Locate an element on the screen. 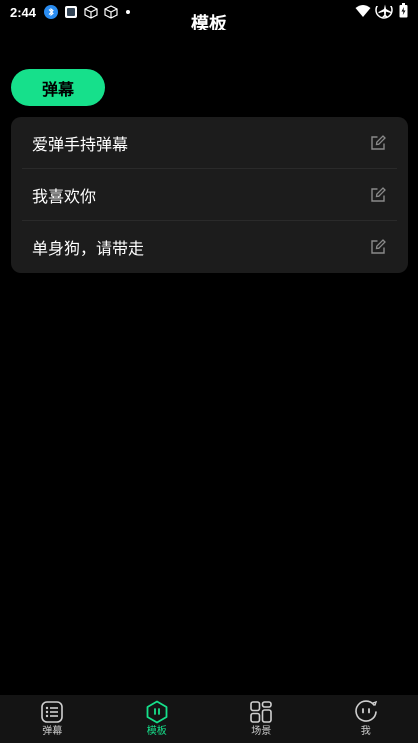 The image size is (418, 743). nav-label: 弹幕 is located at coordinates (52, 731).